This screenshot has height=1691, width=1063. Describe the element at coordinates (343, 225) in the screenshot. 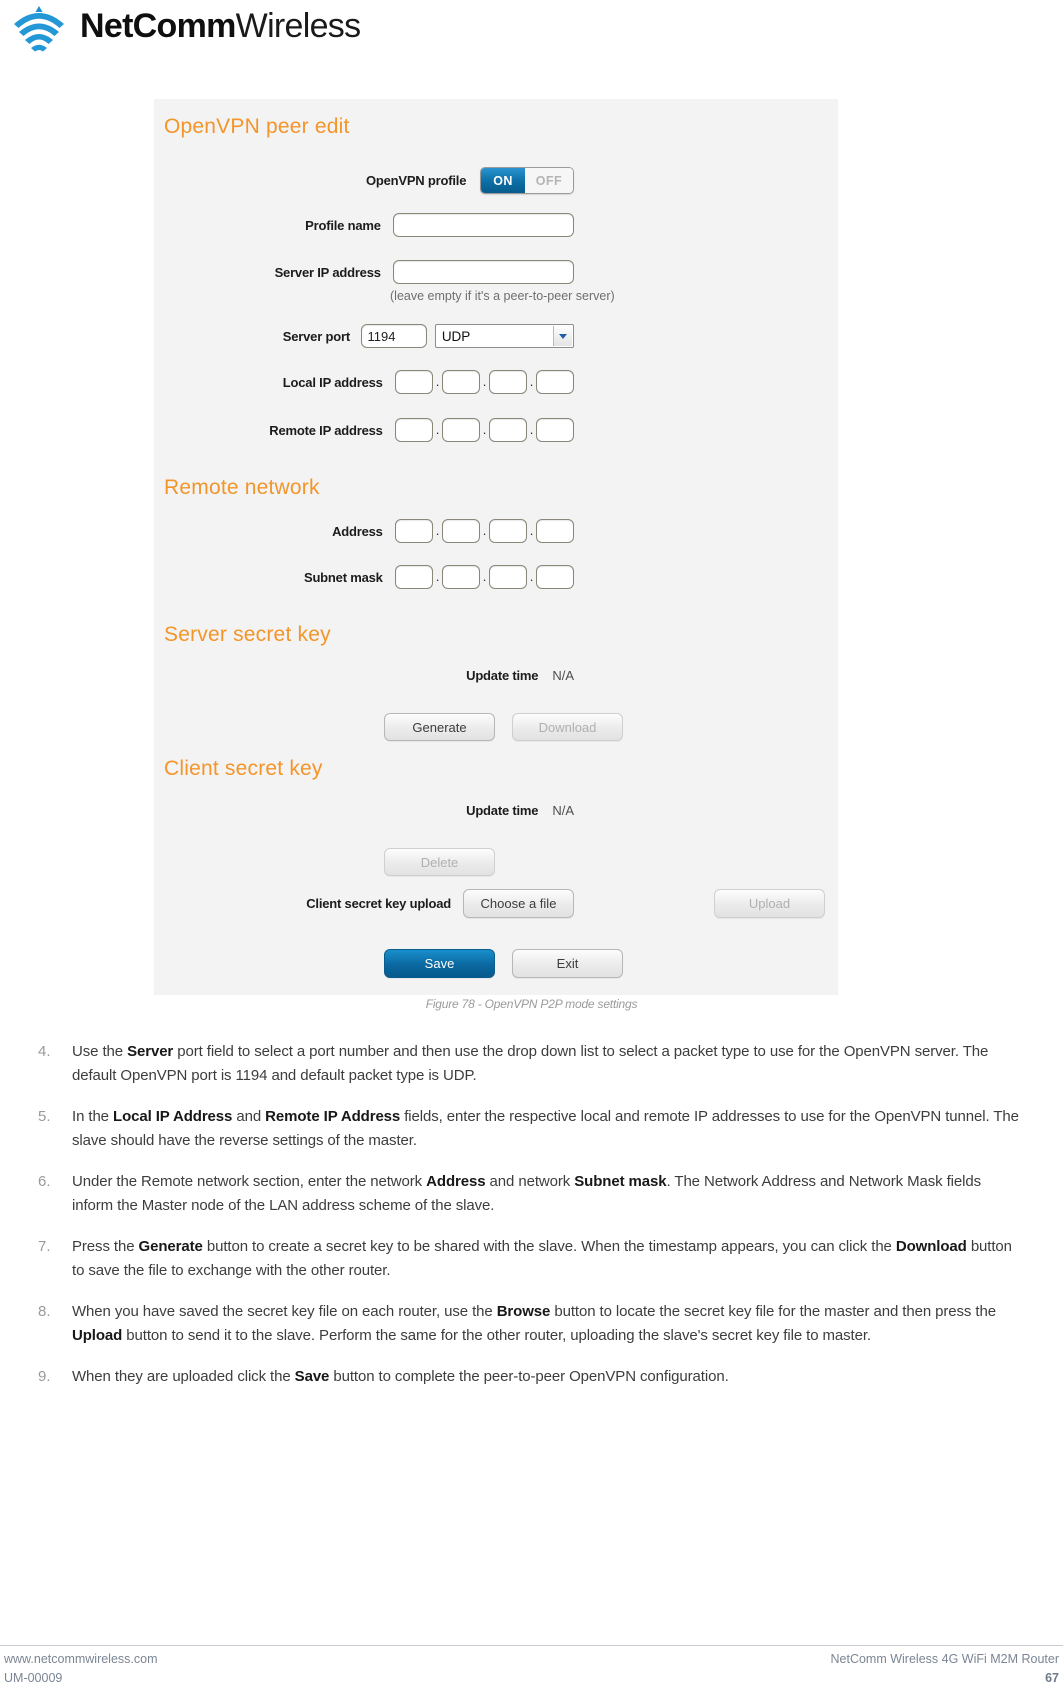

I see `label-profile-name: Profile name` at that location.